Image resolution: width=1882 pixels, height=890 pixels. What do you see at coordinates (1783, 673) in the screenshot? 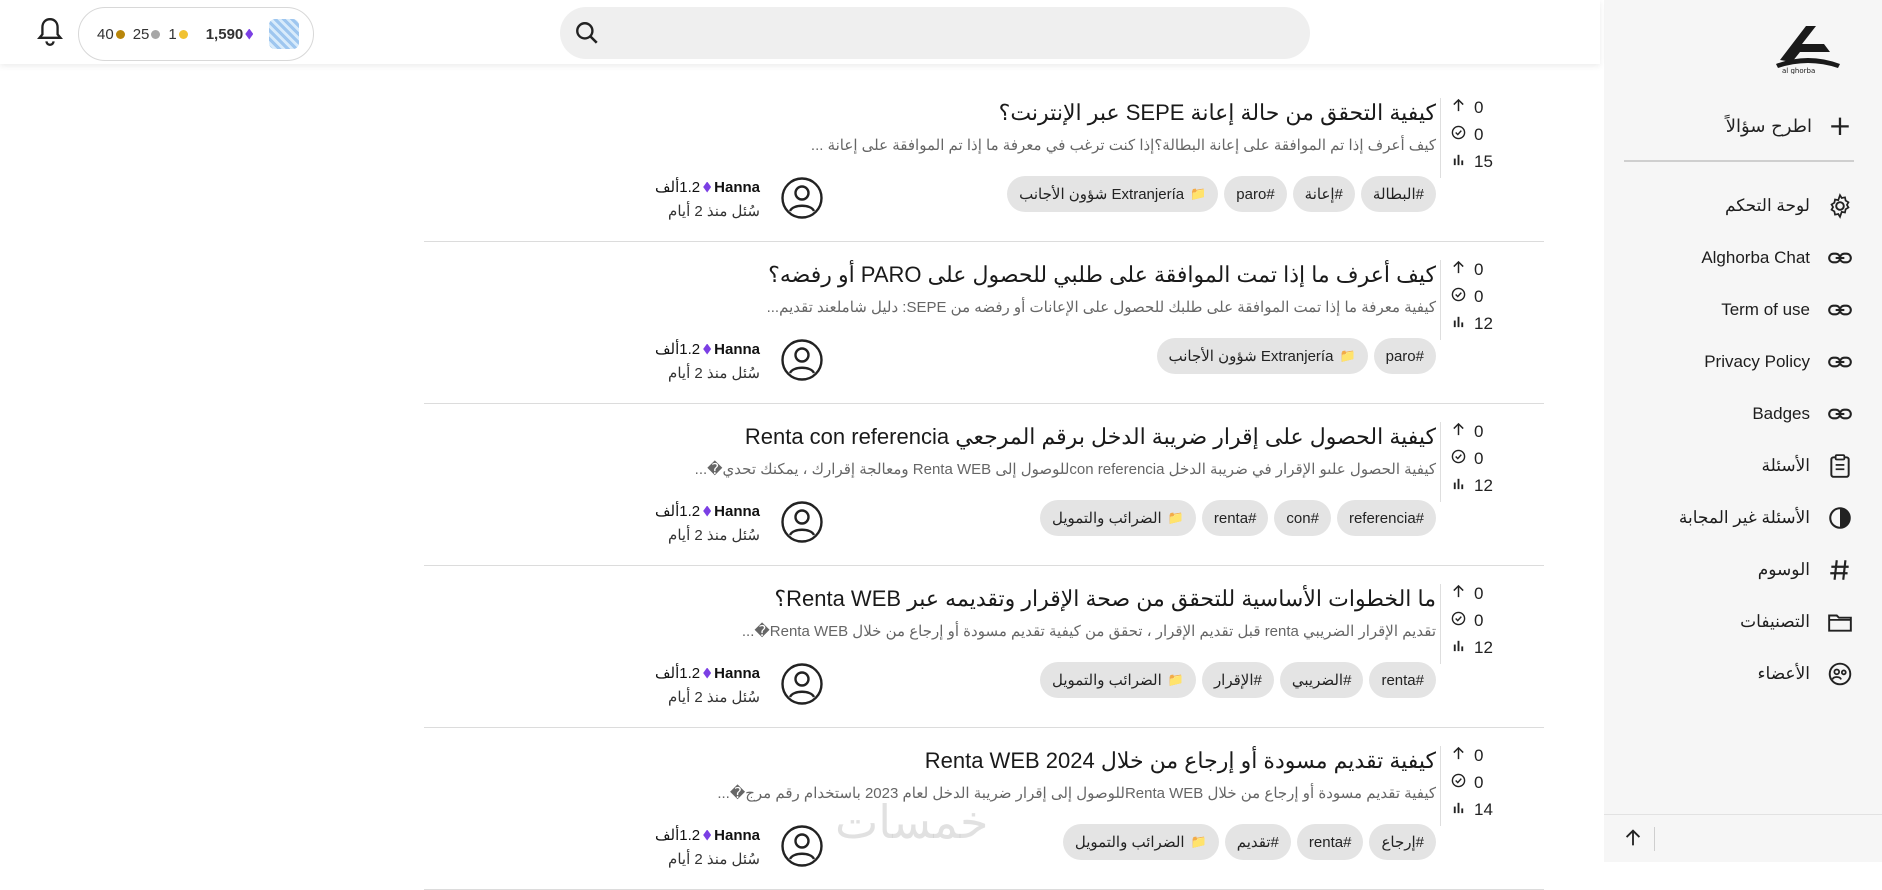
I see `sidebar-item-label: الأعضاء` at bounding box center [1783, 673].